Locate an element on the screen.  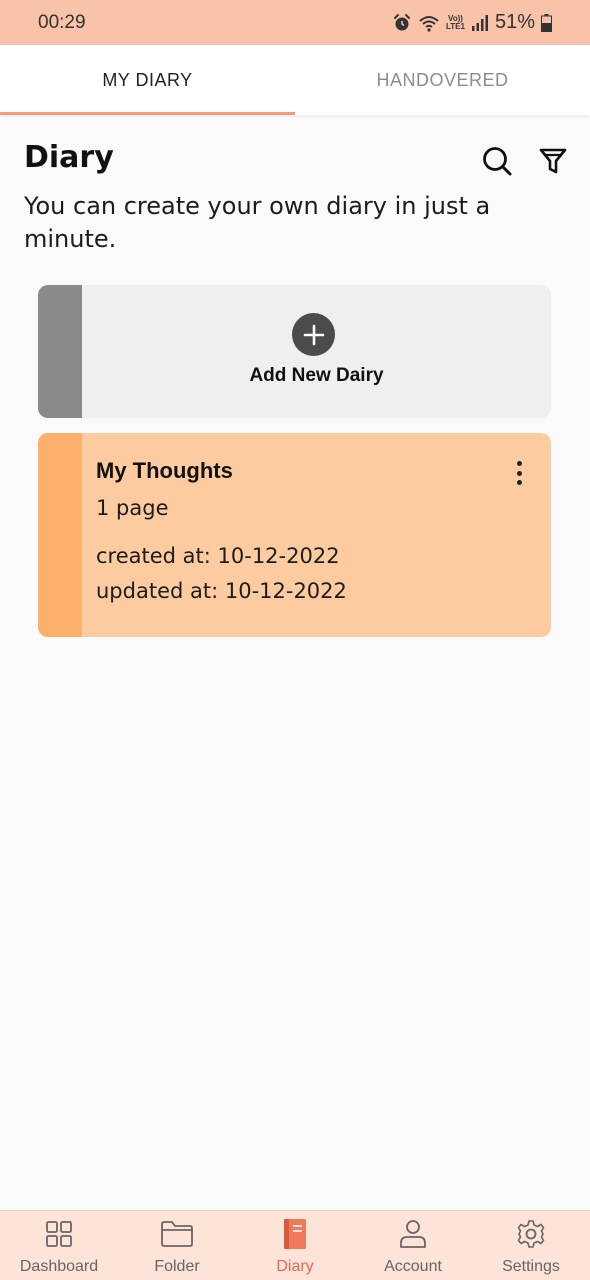
lte-bottom-label: LTE1 is located at coordinates (455, 26).